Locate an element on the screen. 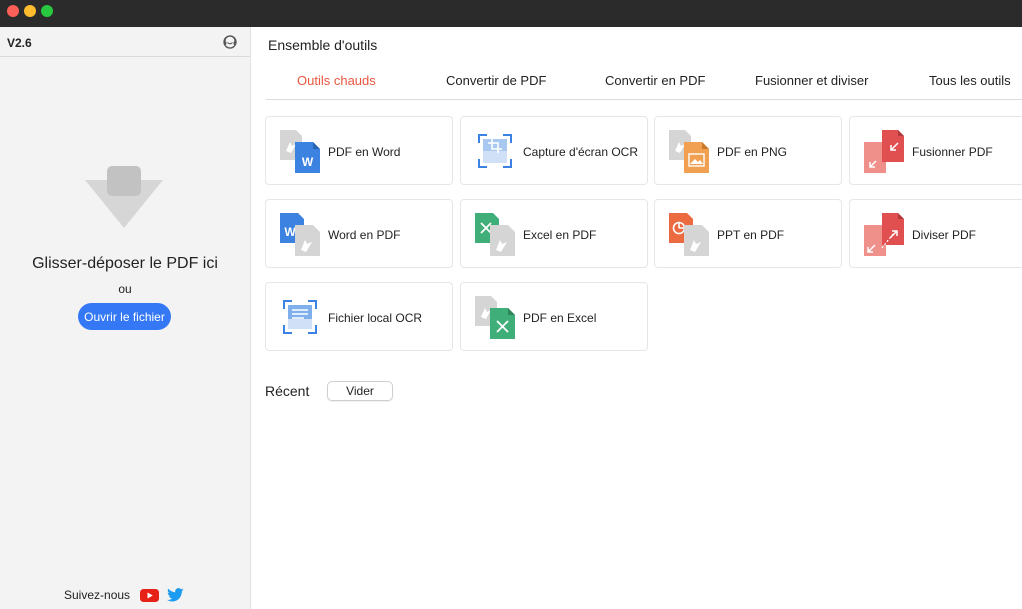 This screenshot has width=1022, height=609. recent-label: Récent is located at coordinates (287, 391).